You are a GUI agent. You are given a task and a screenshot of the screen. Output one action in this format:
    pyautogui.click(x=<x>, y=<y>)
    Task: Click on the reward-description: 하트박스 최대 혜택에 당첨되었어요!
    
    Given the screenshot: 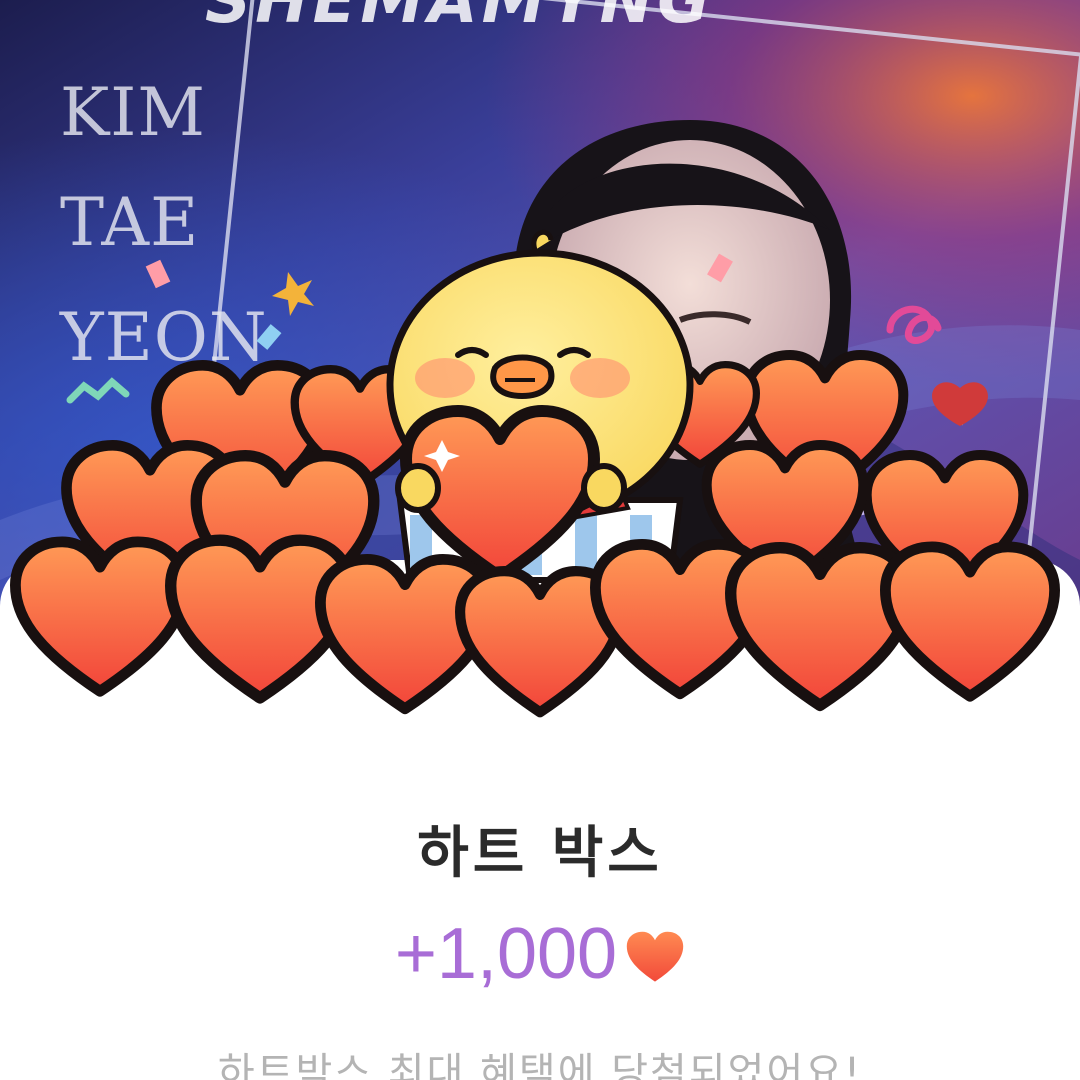 What is the action you would take?
    pyautogui.click(x=540, y=1065)
    